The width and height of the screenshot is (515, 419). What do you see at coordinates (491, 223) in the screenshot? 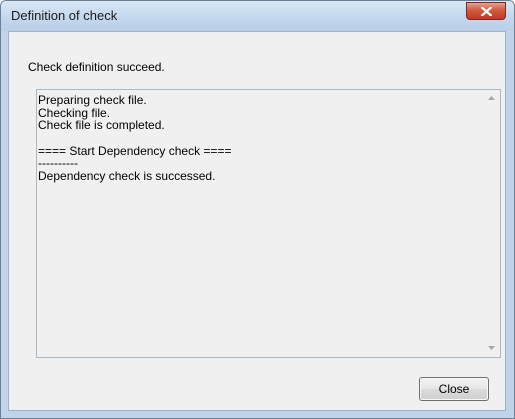
I see `vertical-scrollbar` at bounding box center [491, 223].